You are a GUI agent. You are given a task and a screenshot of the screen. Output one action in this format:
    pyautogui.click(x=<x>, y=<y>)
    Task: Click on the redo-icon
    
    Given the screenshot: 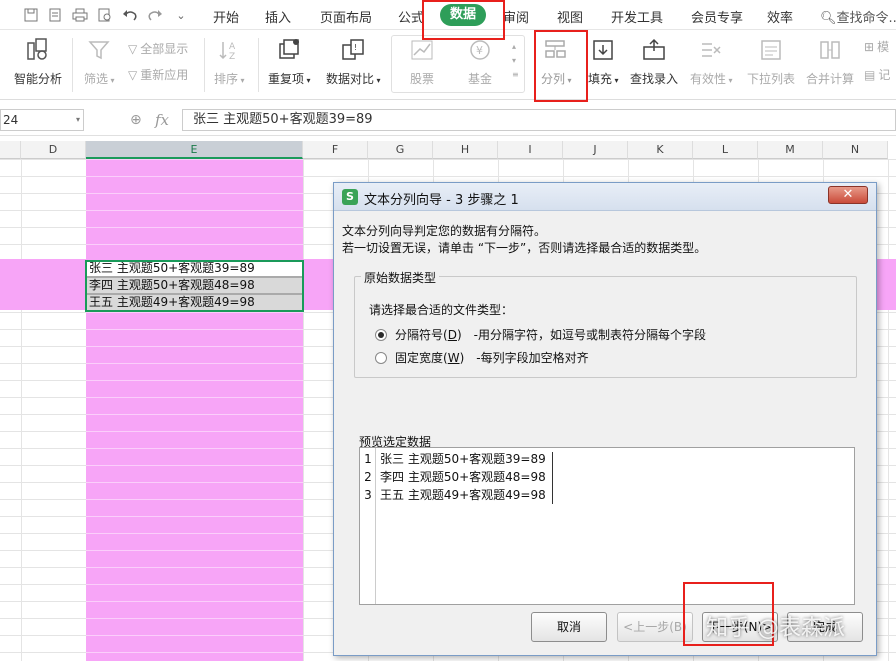 What is the action you would take?
    pyautogui.click(x=155, y=15)
    